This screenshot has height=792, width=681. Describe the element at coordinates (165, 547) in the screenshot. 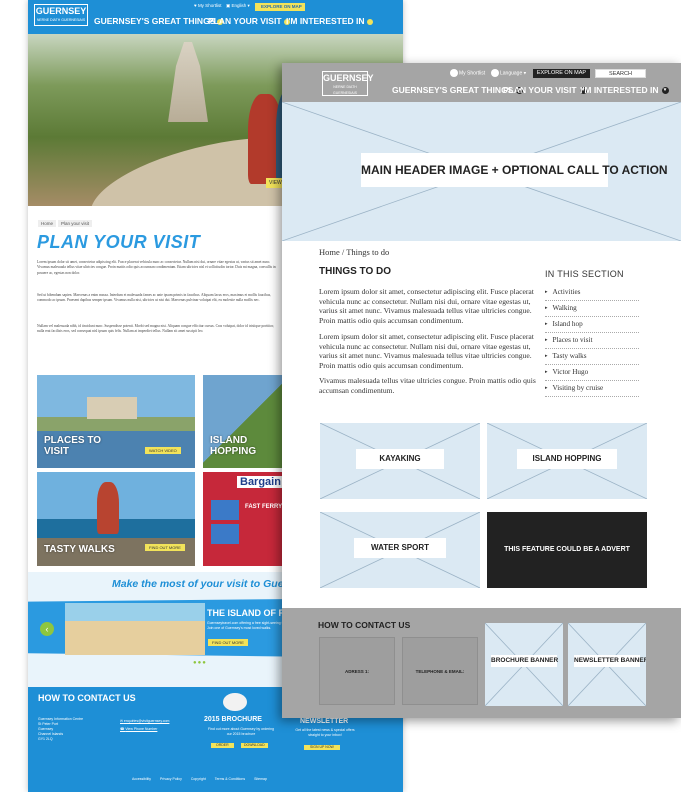

I see `find-out-more-button: FIND OUT MORE` at that location.